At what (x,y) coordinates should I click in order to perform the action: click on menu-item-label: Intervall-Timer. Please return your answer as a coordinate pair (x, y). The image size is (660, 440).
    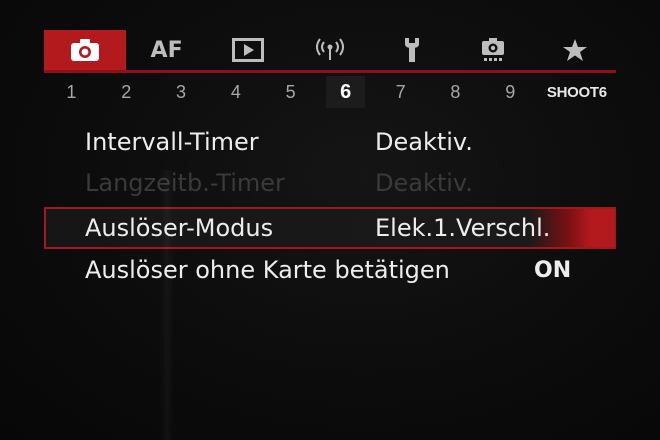
    Looking at the image, I should click on (172, 142).